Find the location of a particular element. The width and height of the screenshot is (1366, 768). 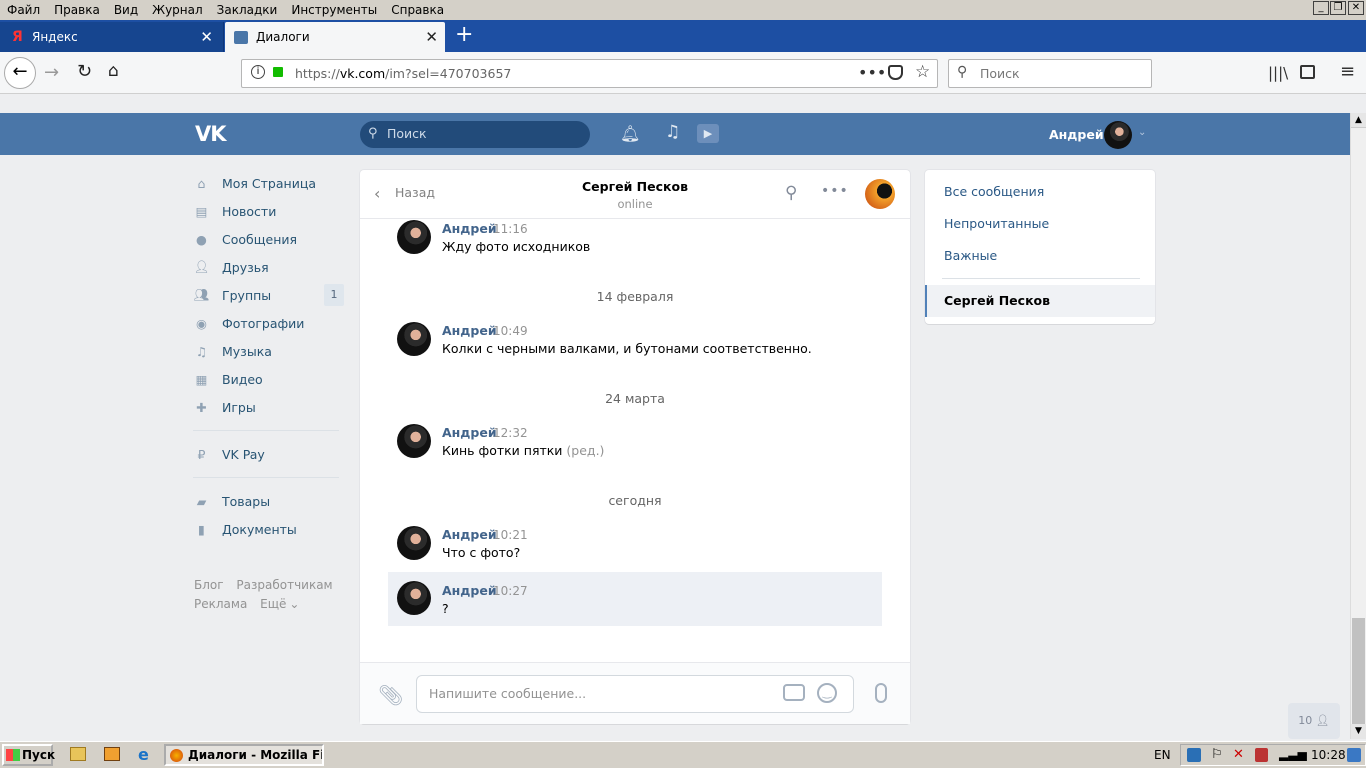

close-window-button: ✕ is located at coordinates (1356, 8).